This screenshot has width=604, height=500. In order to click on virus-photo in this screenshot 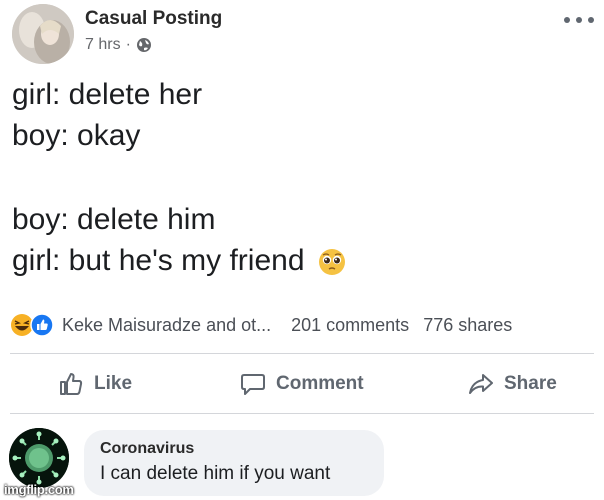, I will do `click(39, 458)`.